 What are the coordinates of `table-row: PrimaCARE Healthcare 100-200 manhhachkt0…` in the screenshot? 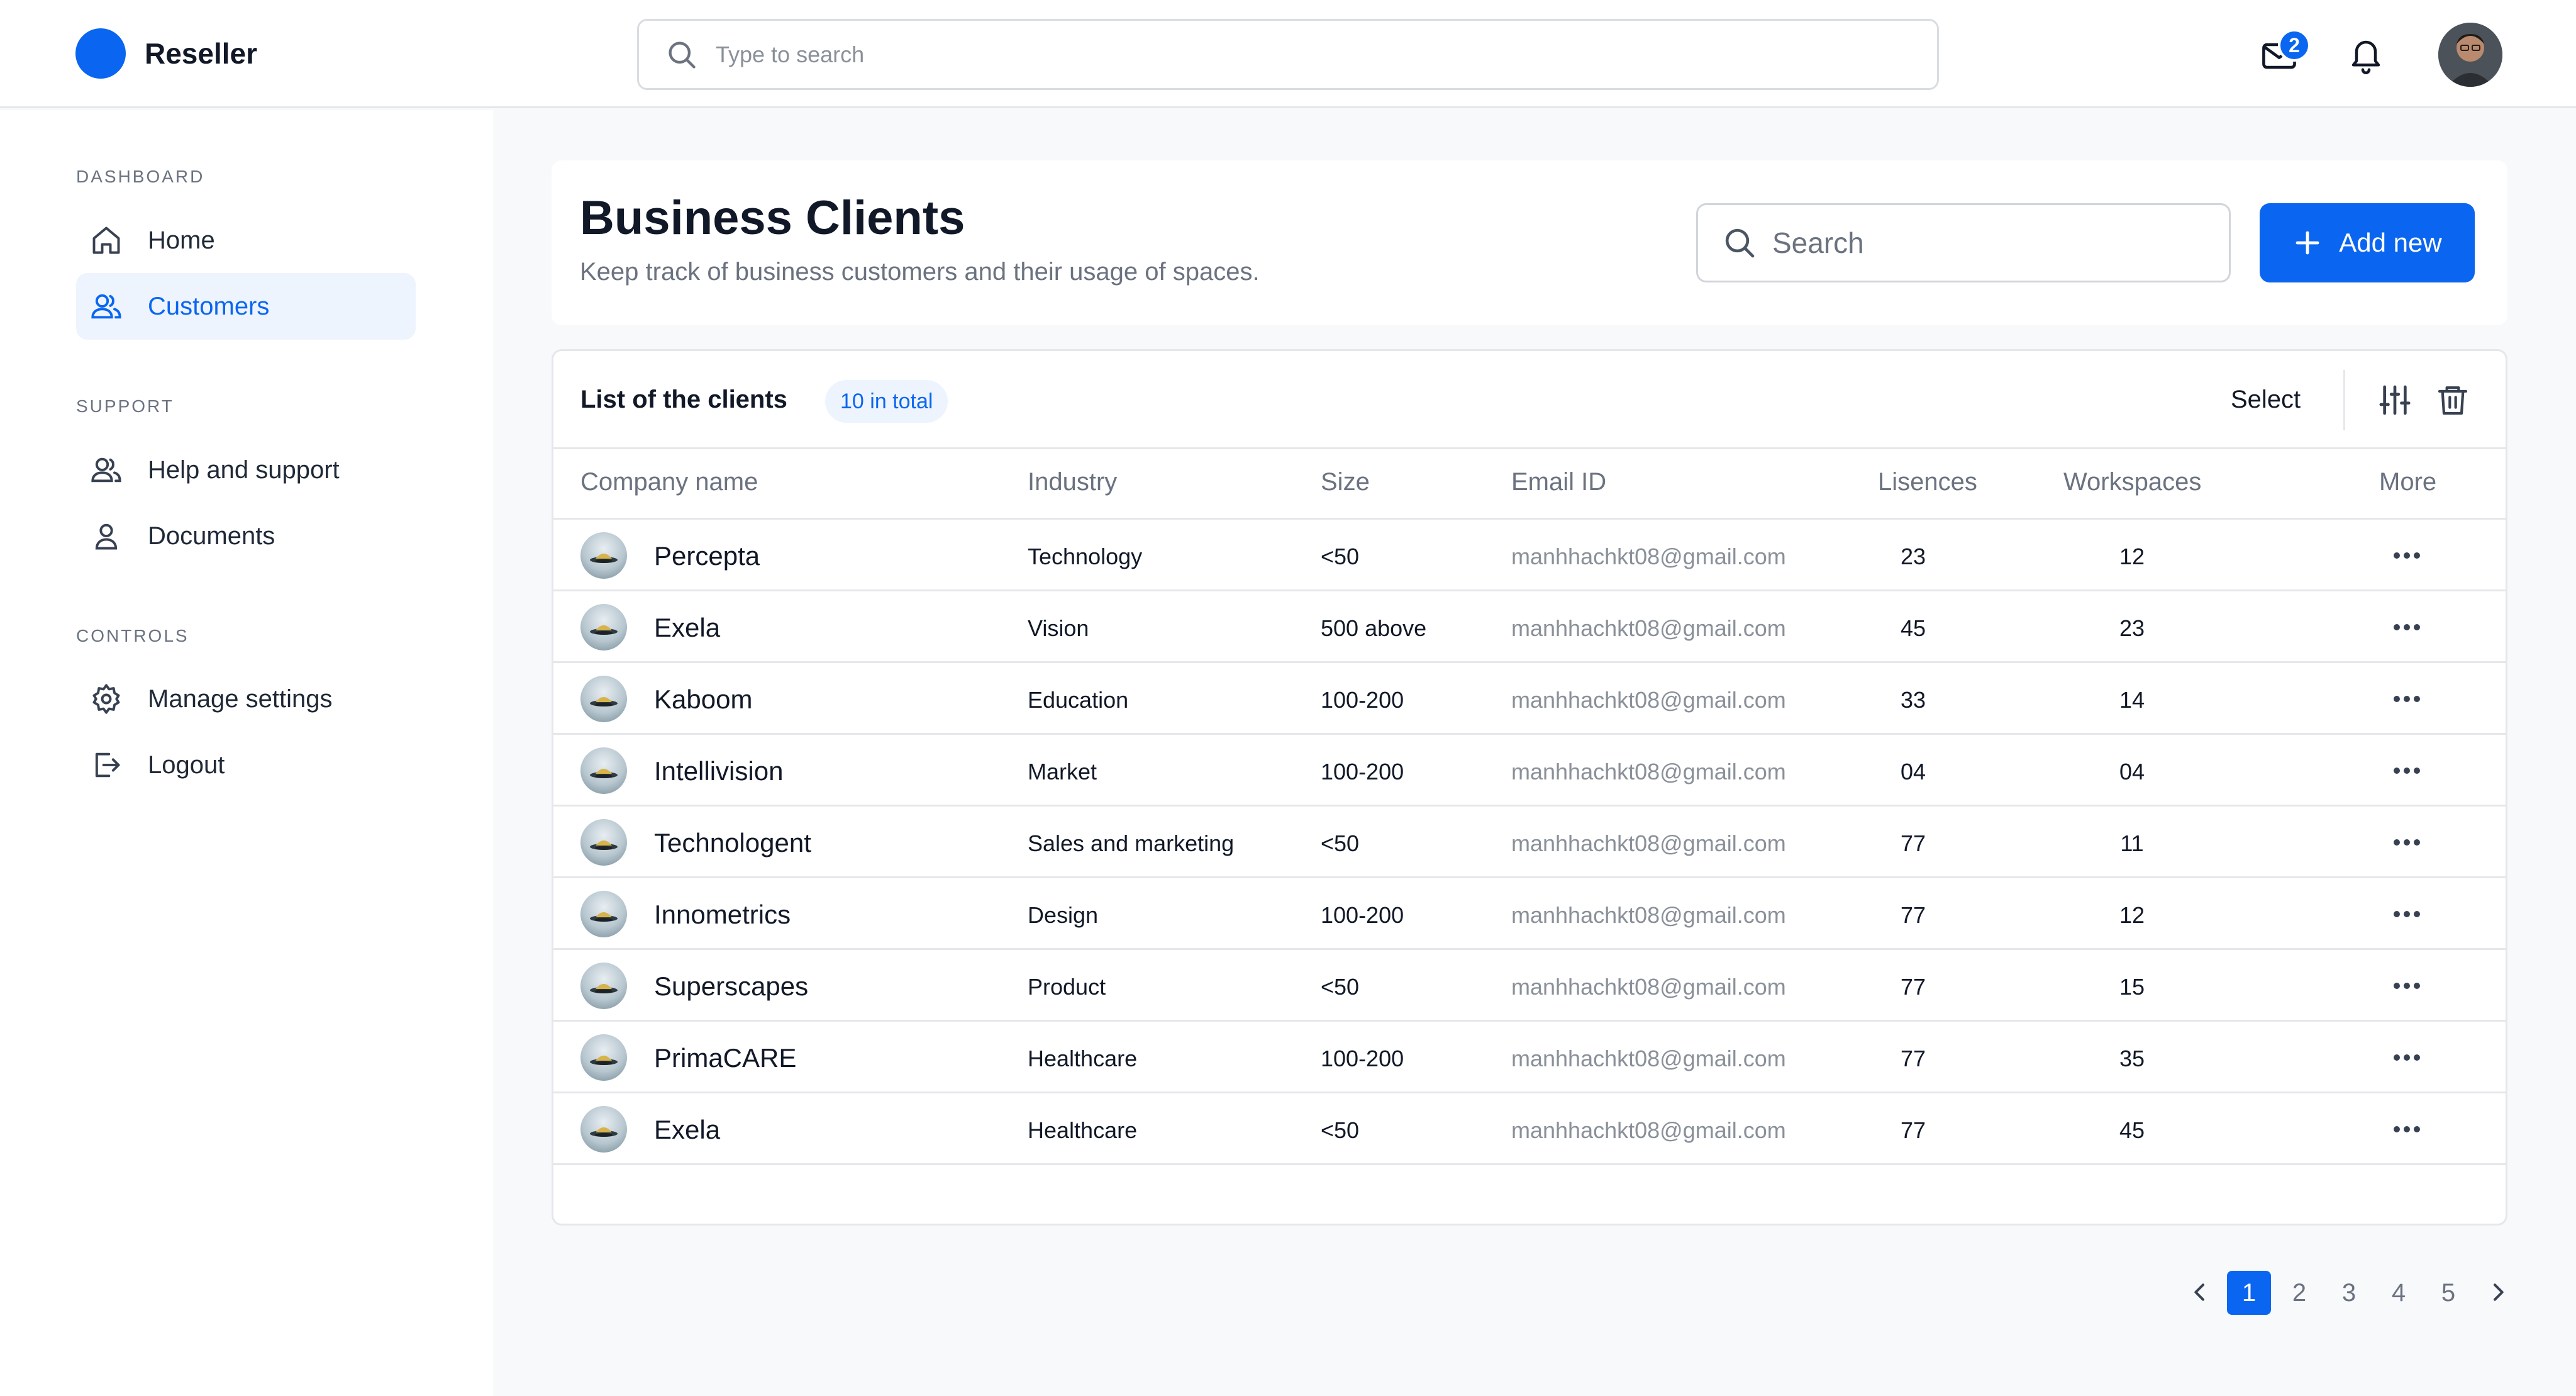 It's located at (1529, 1057).